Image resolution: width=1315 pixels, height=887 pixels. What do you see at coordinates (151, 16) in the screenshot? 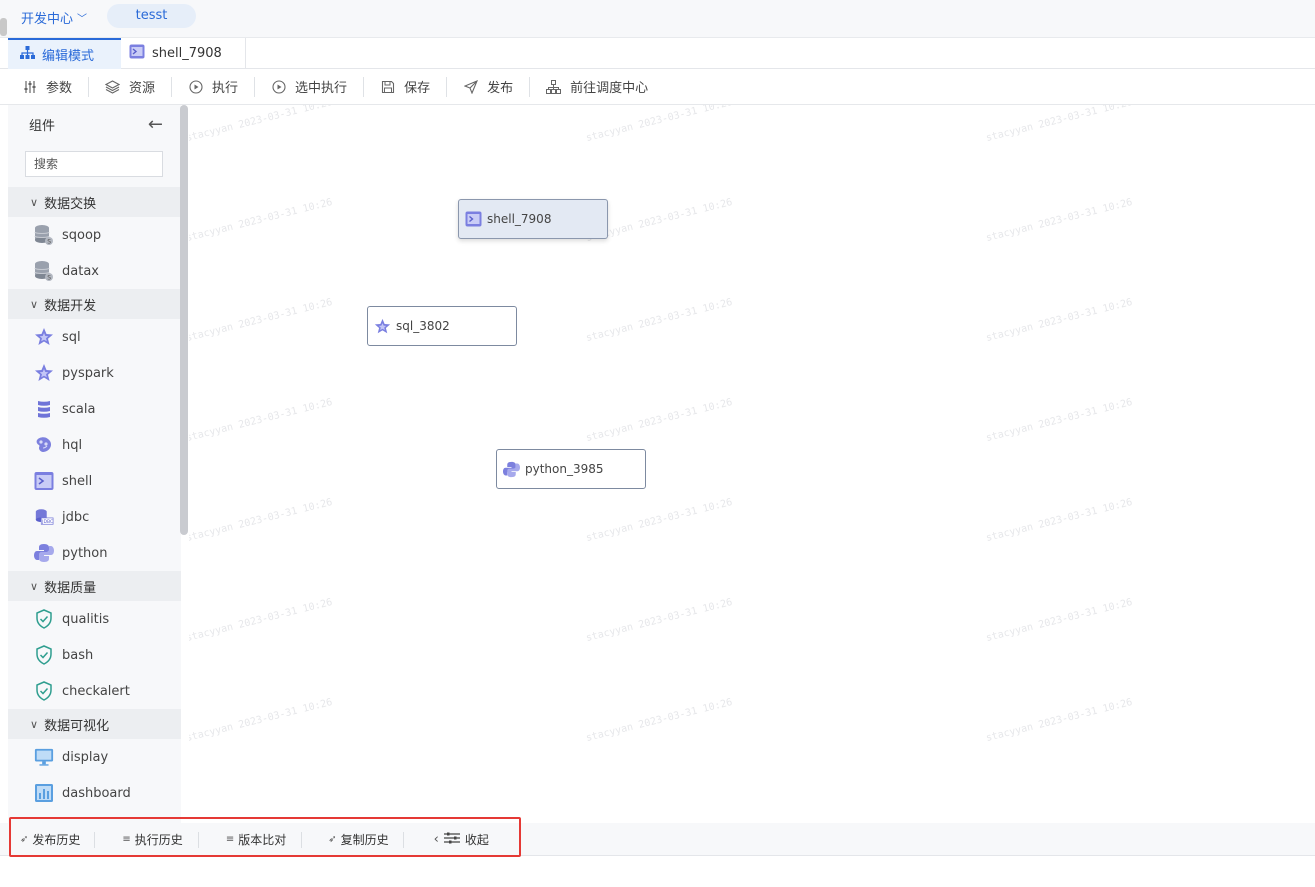
I see `project-tab: tesst` at bounding box center [151, 16].